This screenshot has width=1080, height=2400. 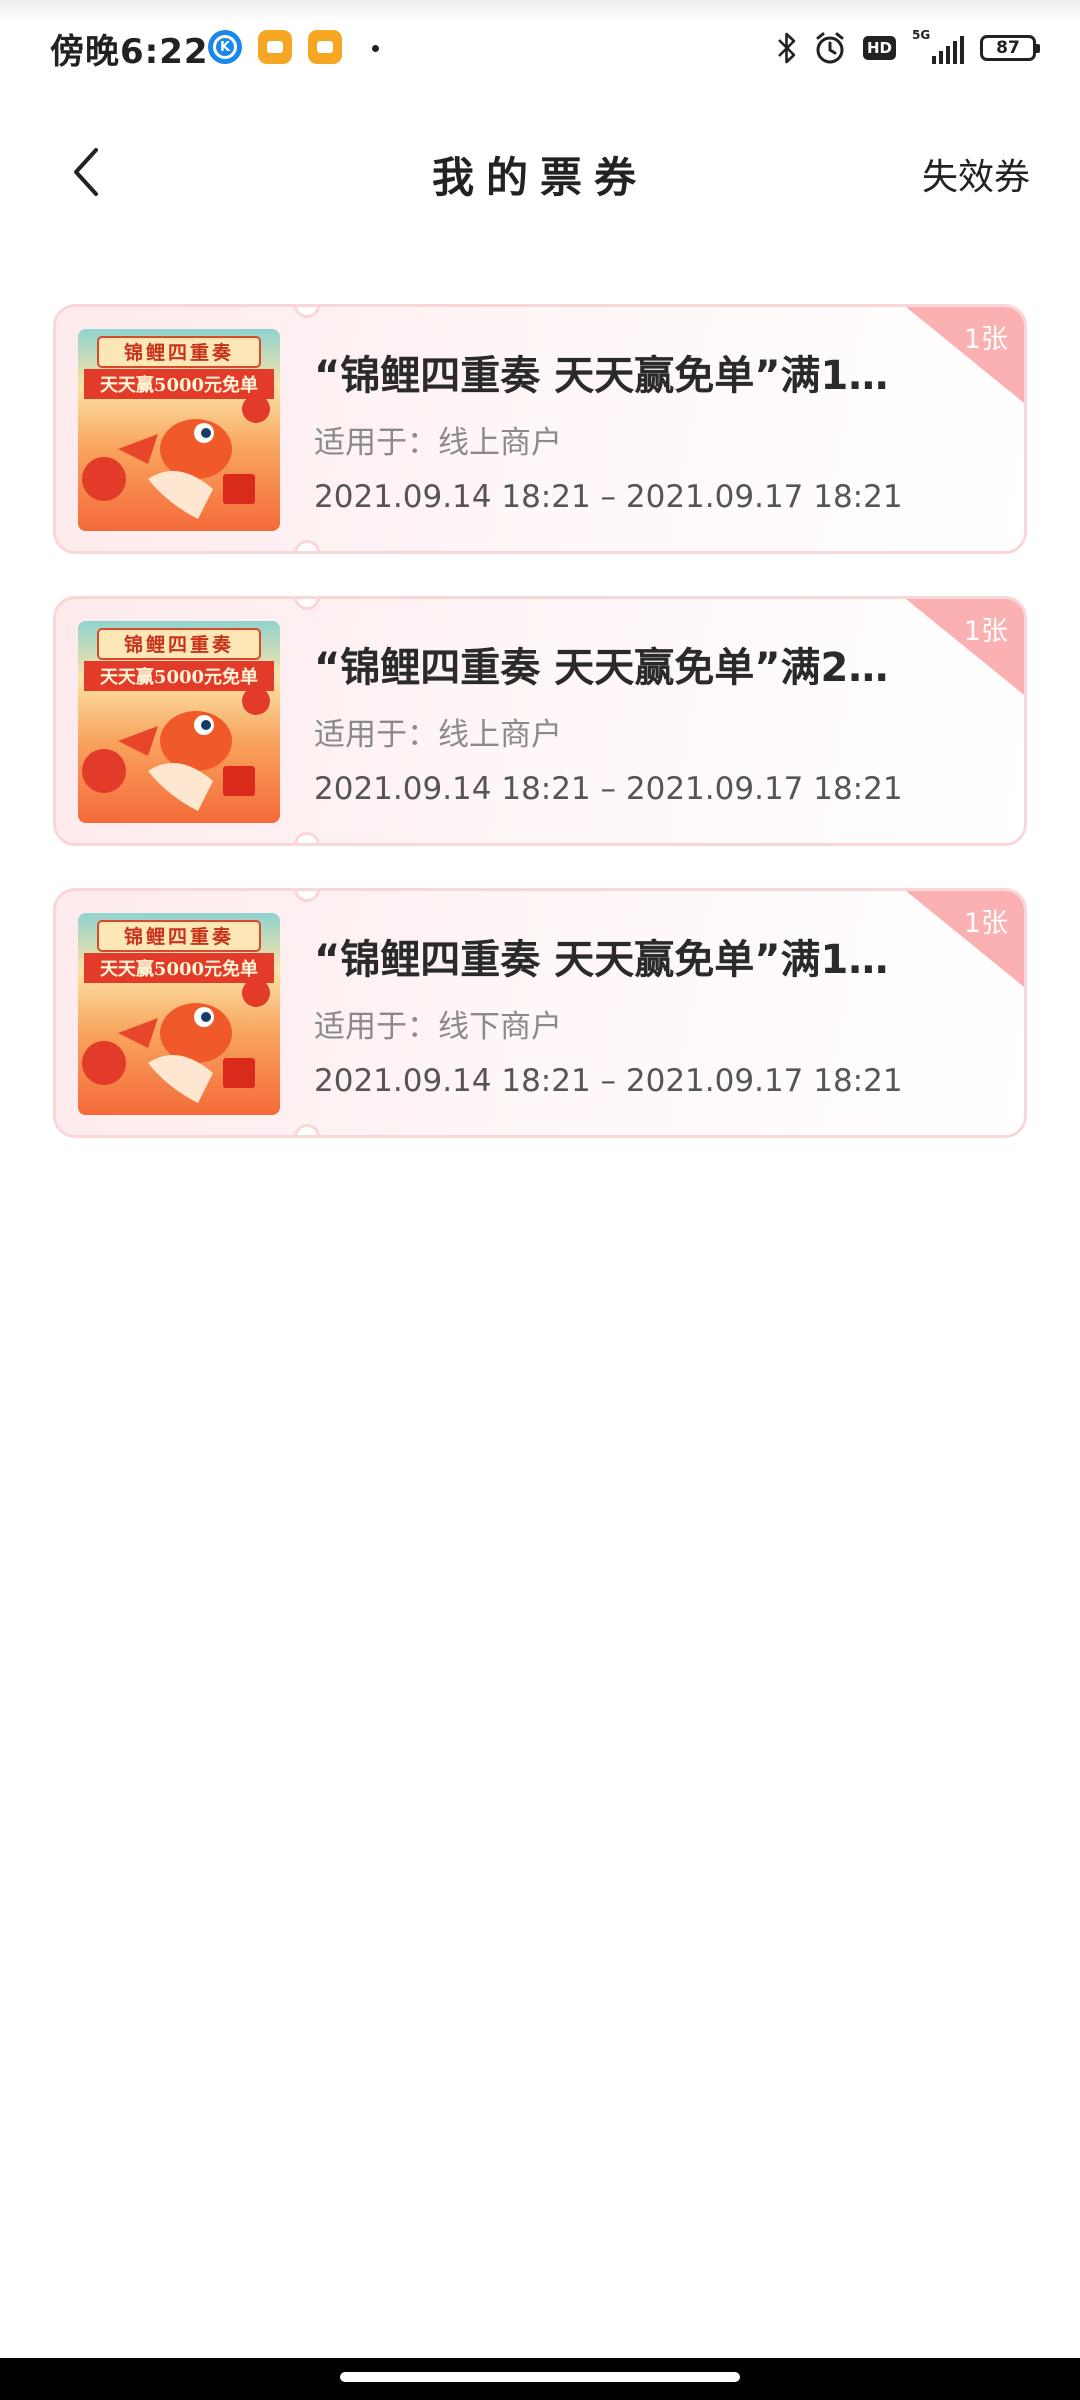 What do you see at coordinates (375, 48) in the screenshot?
I see `notification-dot-icon` at bounding box center [375, 48].